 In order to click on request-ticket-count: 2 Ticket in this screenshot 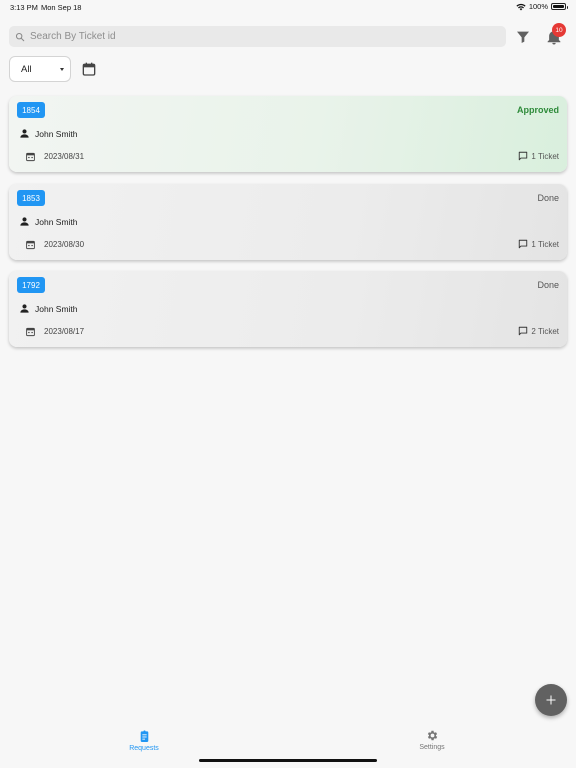, I will do `click(545, 331)`.